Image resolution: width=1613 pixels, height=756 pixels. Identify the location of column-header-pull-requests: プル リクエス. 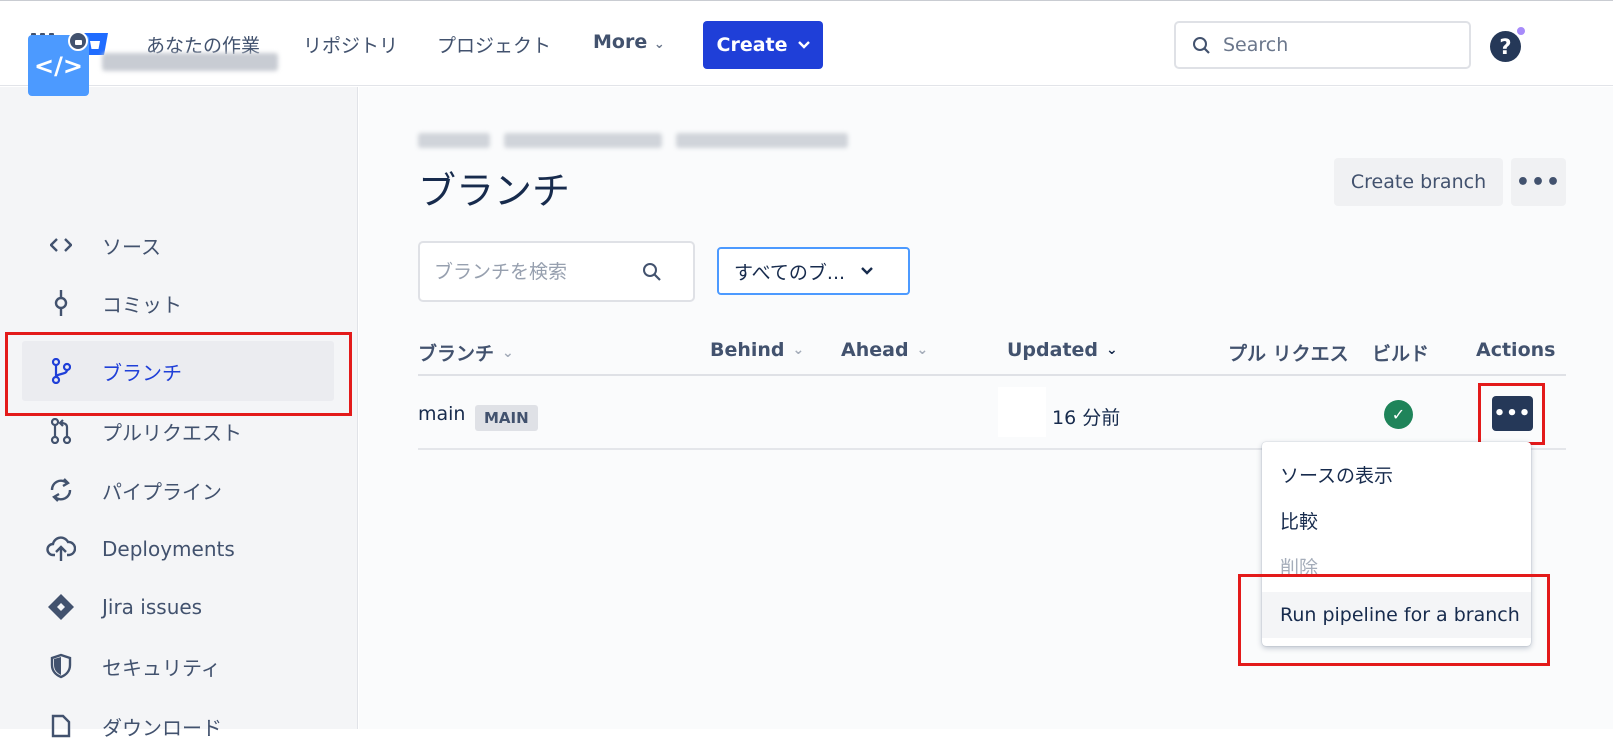
(1288, 354).